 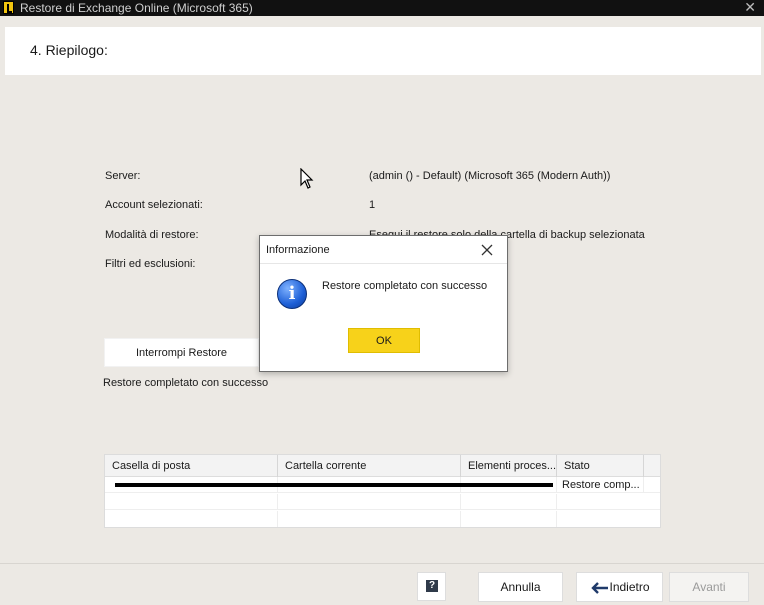 I want to click on cancel-button: Annulla, so click(x=520, y=587).